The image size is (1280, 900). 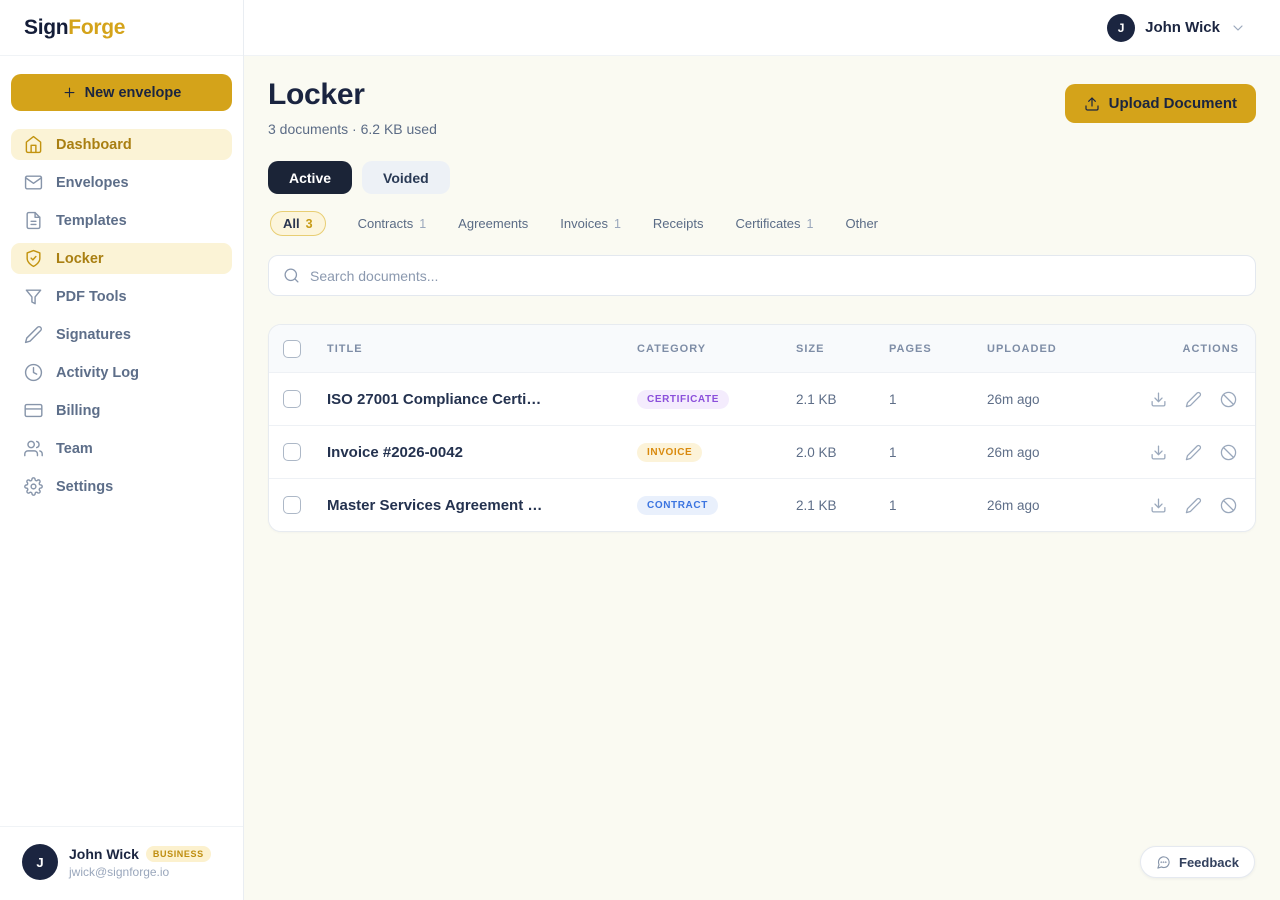 I want to click on select-all-checkbox, so click(x=292, y=348).